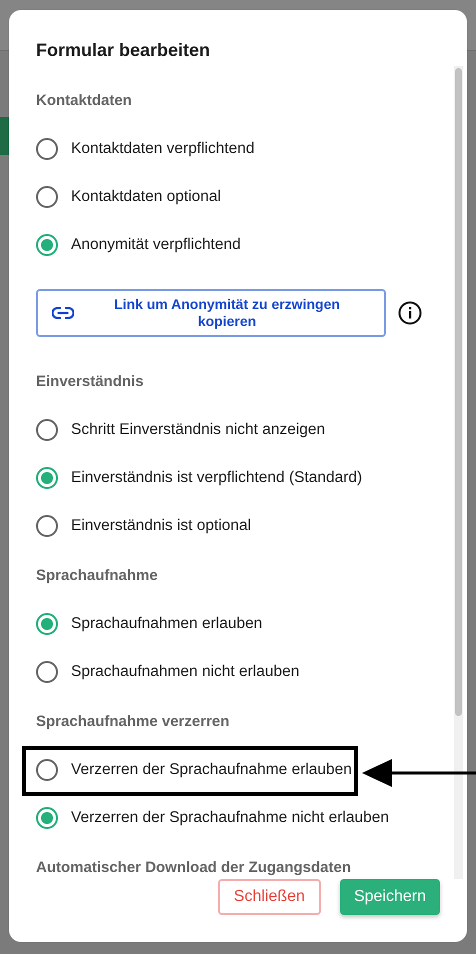 This screenshot has width=476, height=954. I want to click on save-button: Speichern, so click(390, 897).